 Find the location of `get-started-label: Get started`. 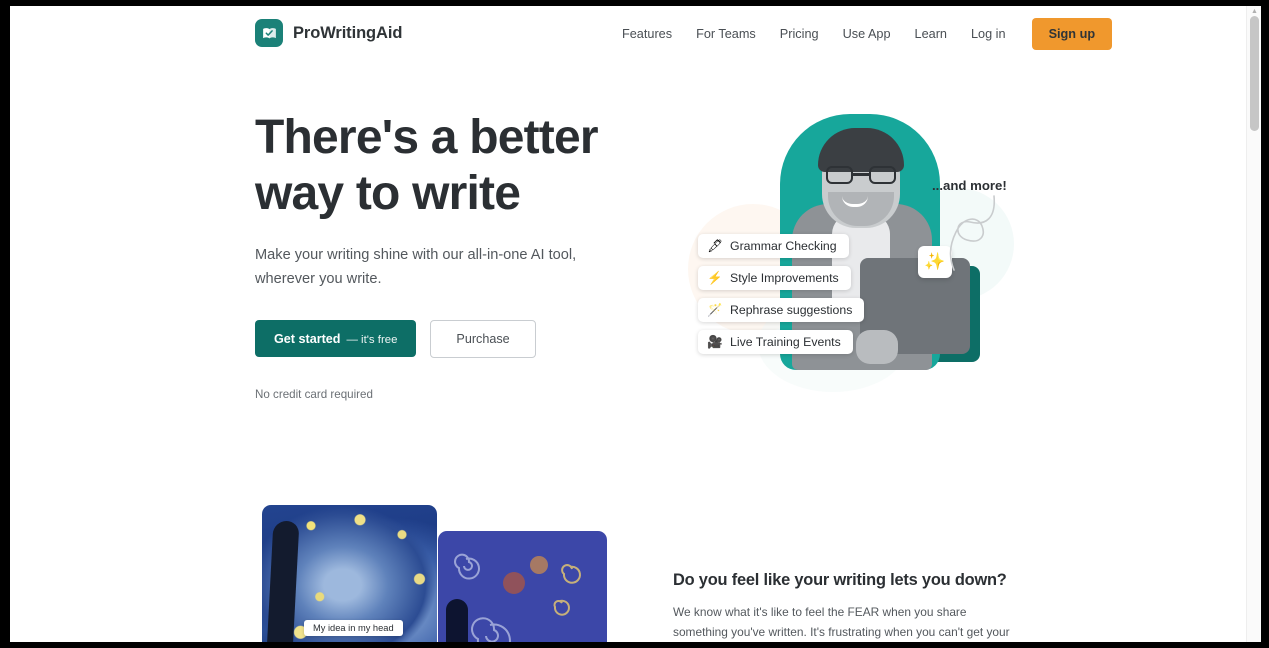

get-started-label: Get started is located at coordinates (307, 339).